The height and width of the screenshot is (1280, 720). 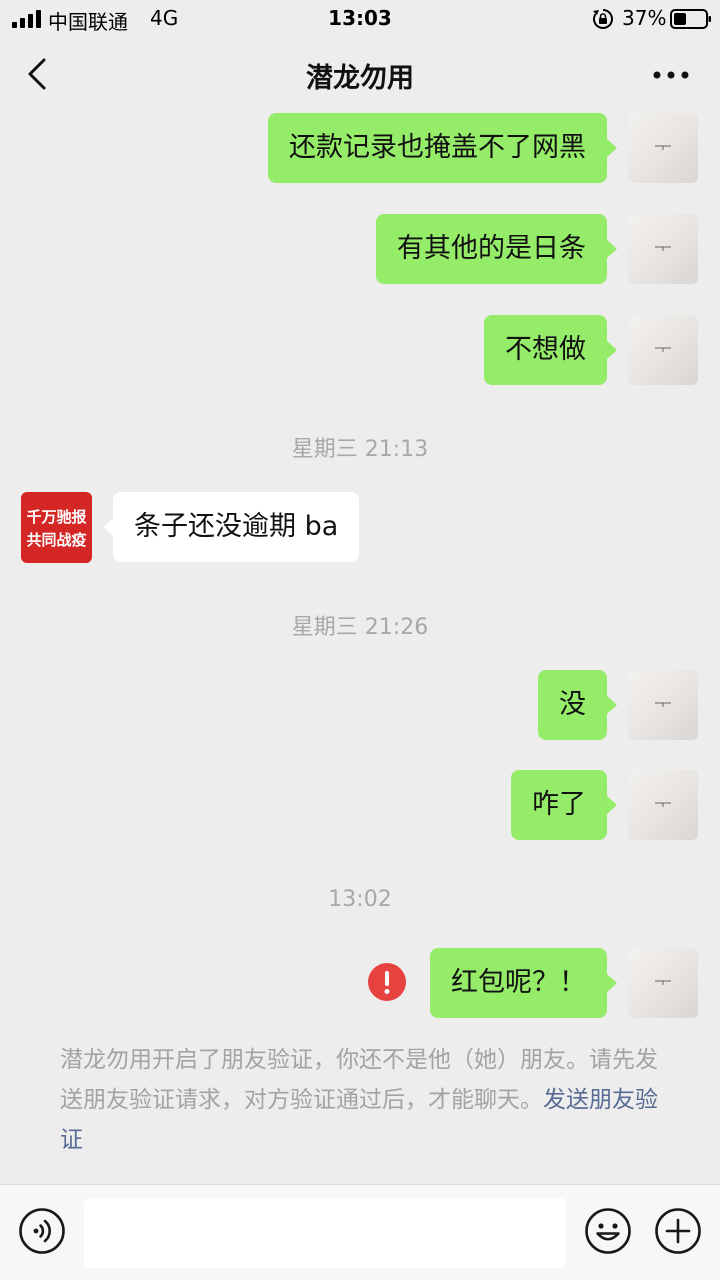 What do you see at coordinates (360, 449) in the screenshot?
I see `message-timestamp: 星期三 21:13` at bounding box center [360, 449].